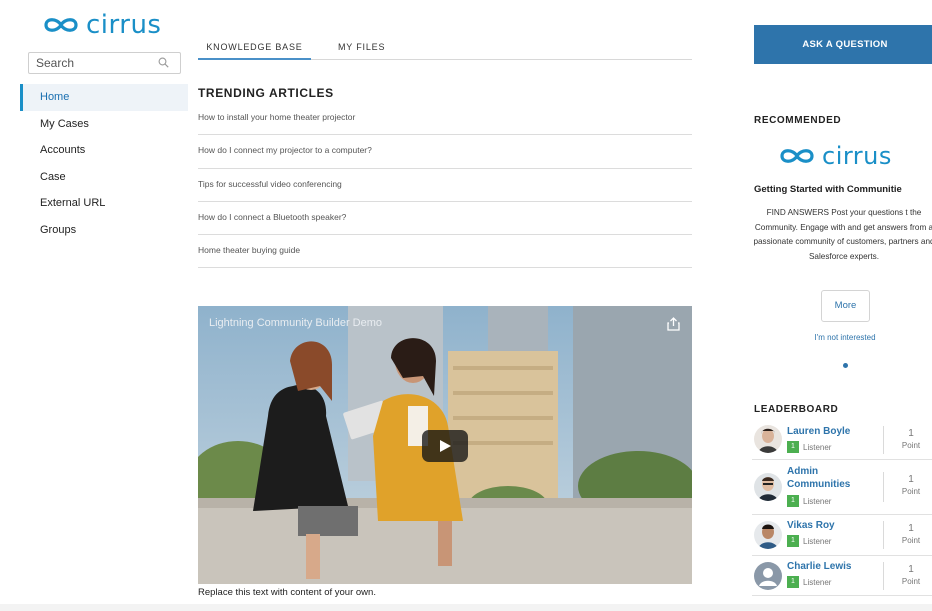 This screenshot has width=932, height=611. Describe the element at coordinates (361, 48) in the screenshot. I see `tab-my-files: MY FILES` at that location.